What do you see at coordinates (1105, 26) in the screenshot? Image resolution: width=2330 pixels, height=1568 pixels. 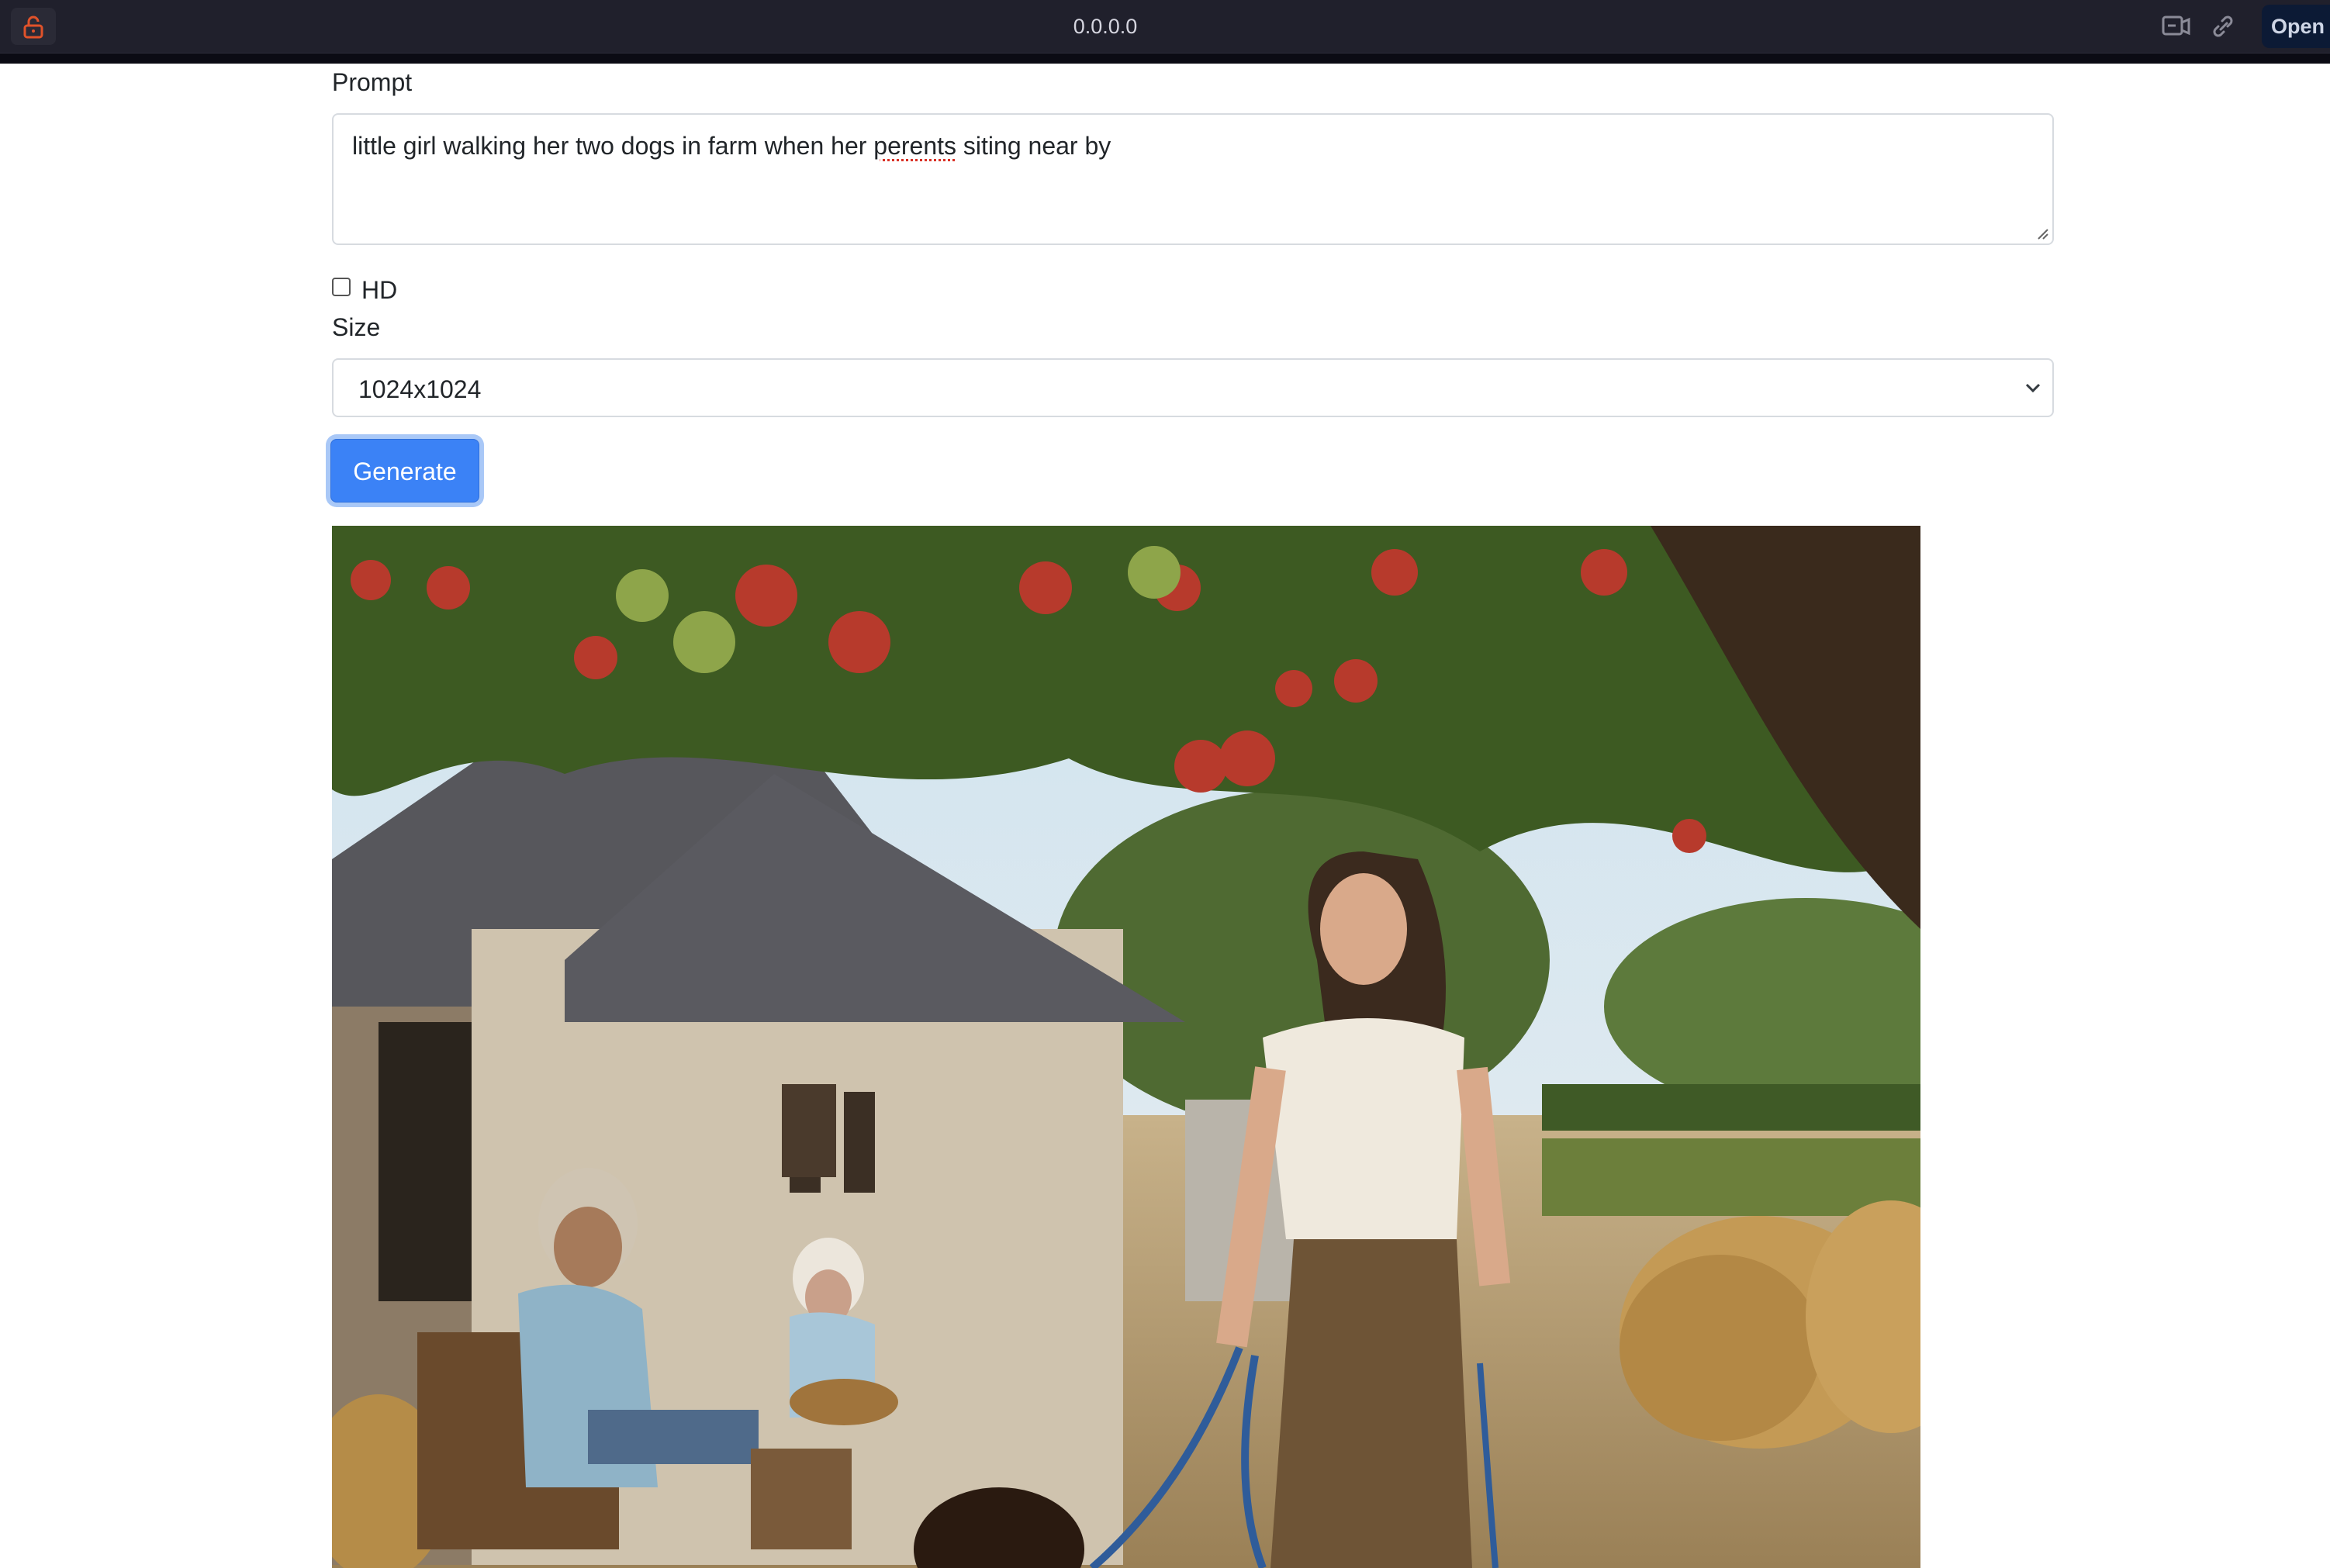 I see `url-text: 0.0.0.0` at bounding box center [1105, 26].